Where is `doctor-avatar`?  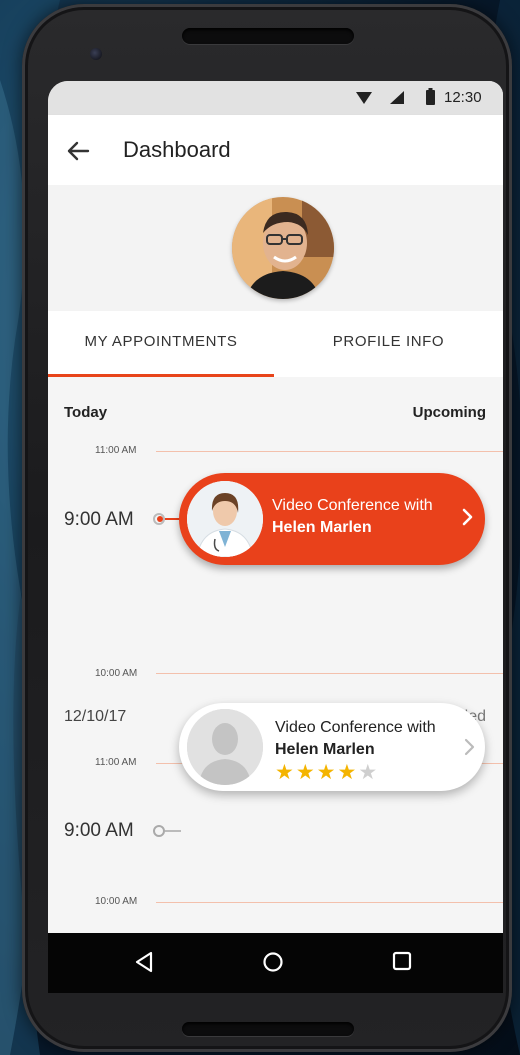
doctor-avatar is located at coordinates (225, 519).